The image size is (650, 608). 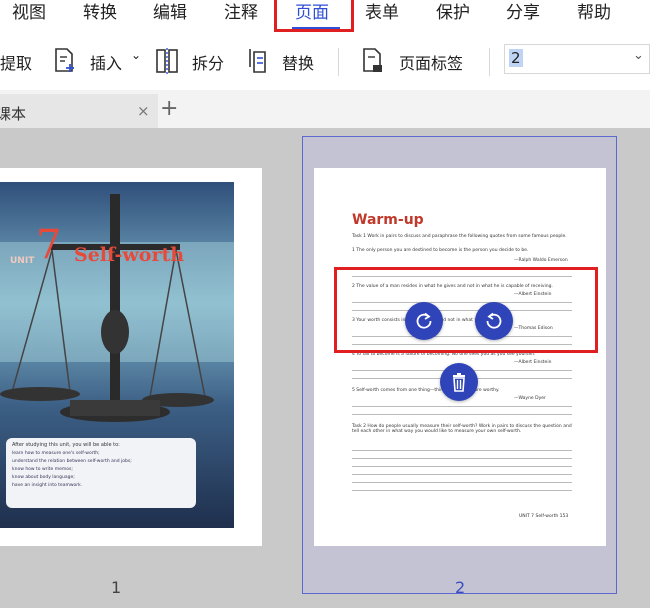 I want to click on trash-icon, so click(x=459, y=382).